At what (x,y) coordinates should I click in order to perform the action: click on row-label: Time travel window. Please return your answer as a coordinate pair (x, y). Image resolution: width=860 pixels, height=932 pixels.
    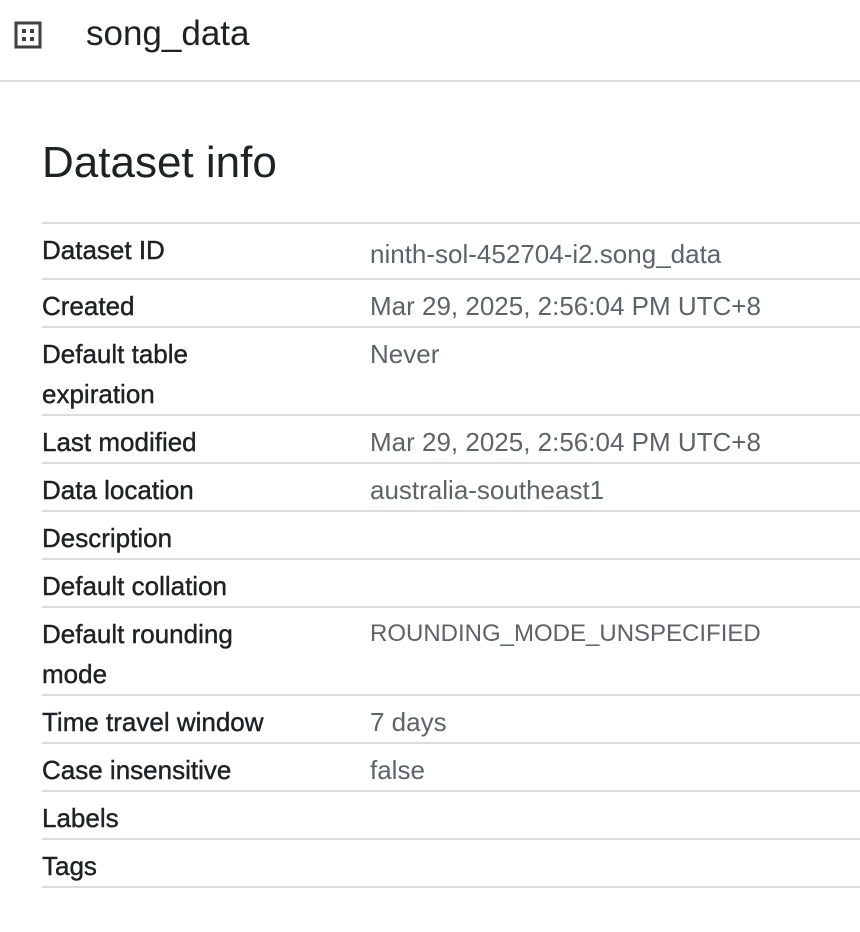
    Looking at the image, I should click on (153, 722).